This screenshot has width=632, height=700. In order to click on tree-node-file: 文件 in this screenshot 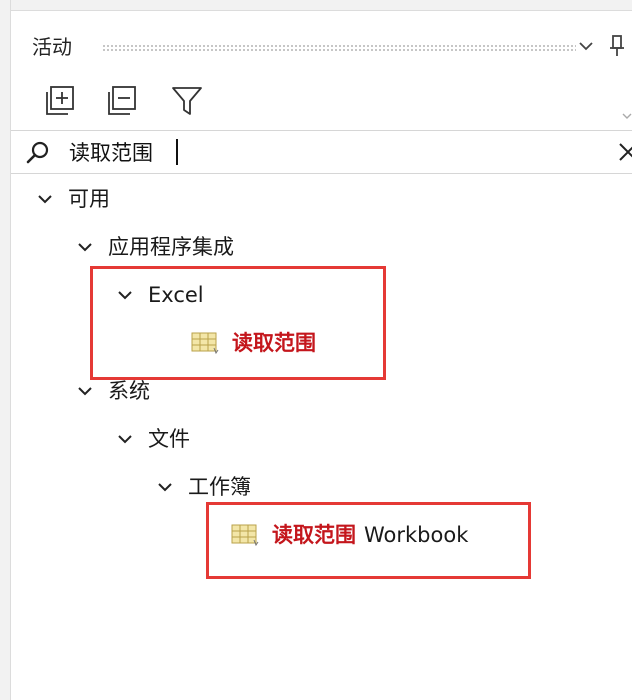, I will do `click(153, 439)`.